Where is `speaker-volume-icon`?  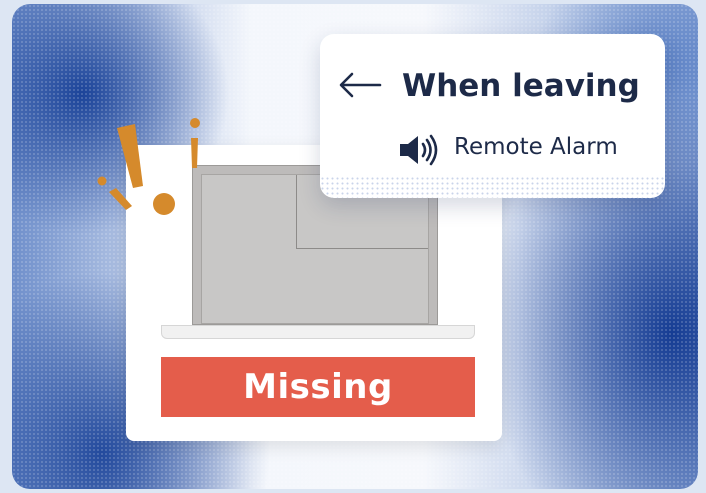 speaker-volume-icon is located at coordinates (419, 150).